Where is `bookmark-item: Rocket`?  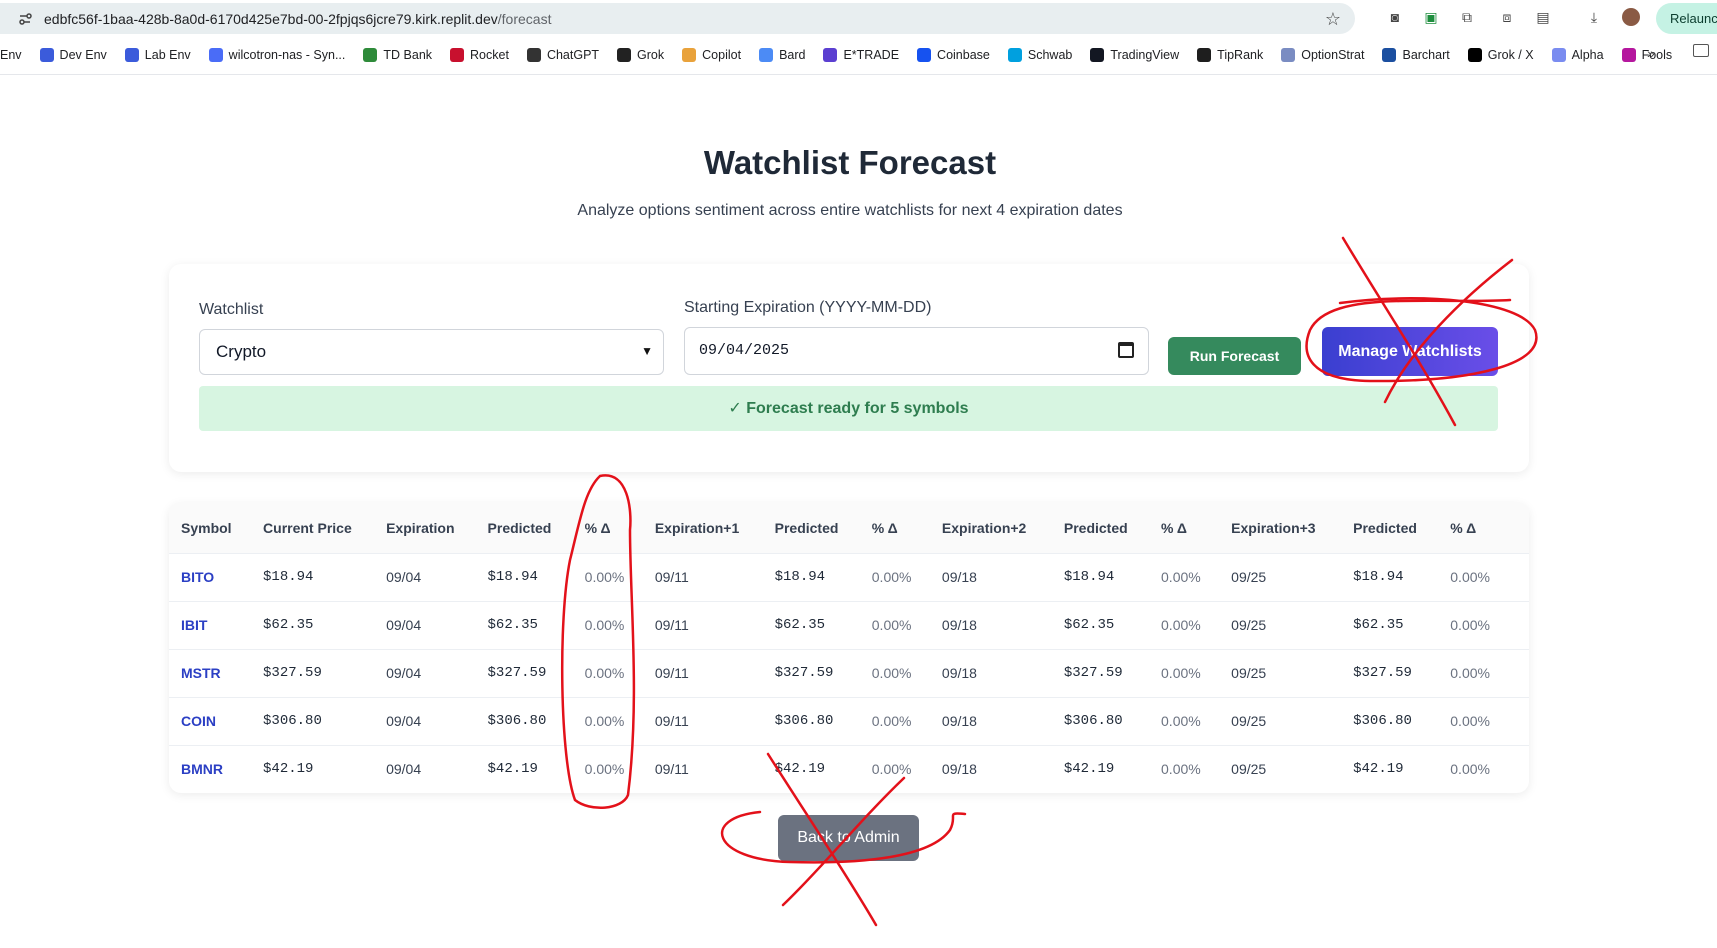
bookmark-item: Rocket is located at coordinates (479, 55).